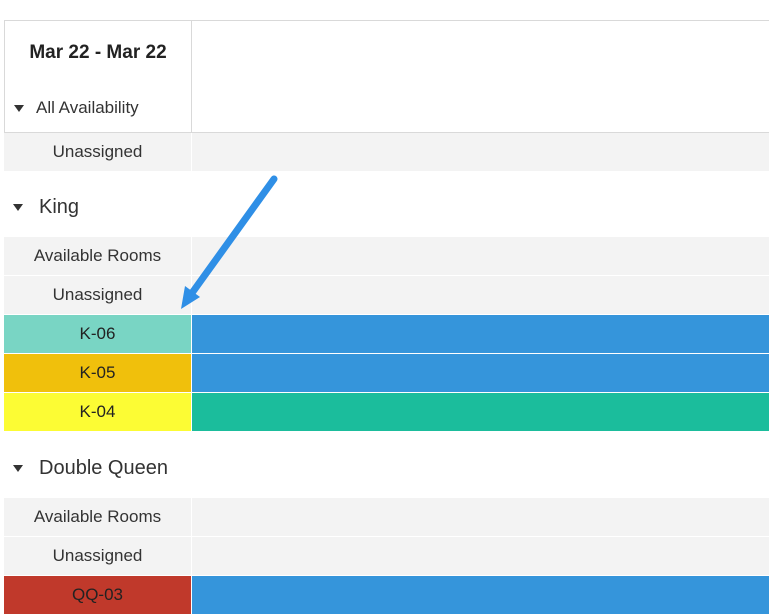  I want to click on room-row-qq03: QQ-03, so click(386, 595).